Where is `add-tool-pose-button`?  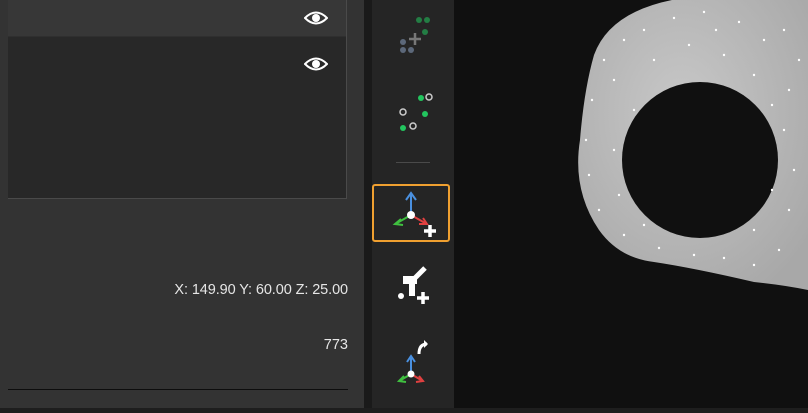
add-tool-pose-button is located at coordinates (413, 292).